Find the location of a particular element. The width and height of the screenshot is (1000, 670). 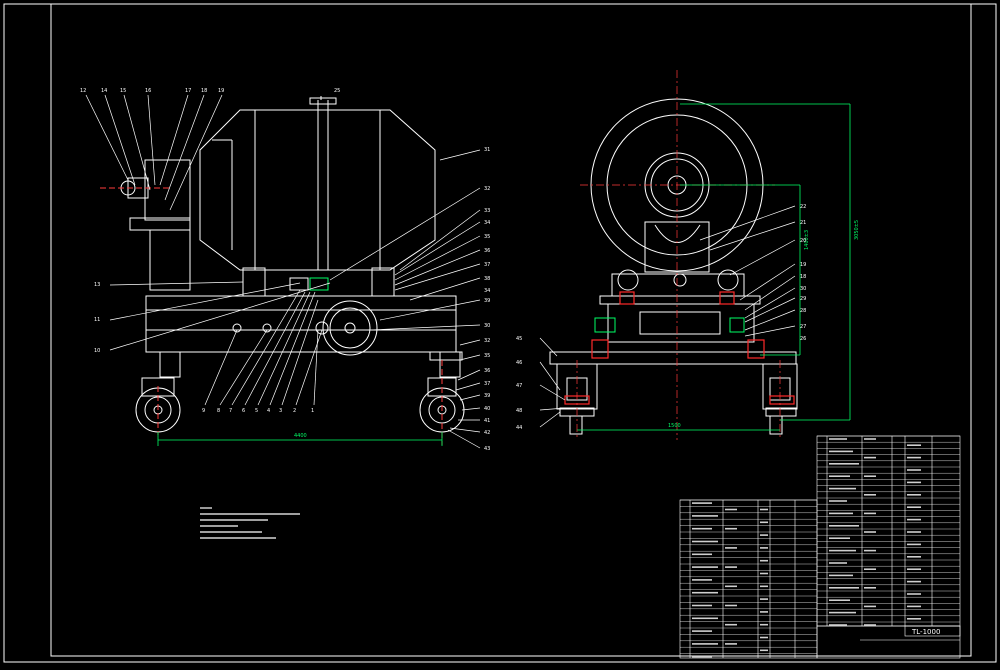

front-view is located at coordinates (673, 266).